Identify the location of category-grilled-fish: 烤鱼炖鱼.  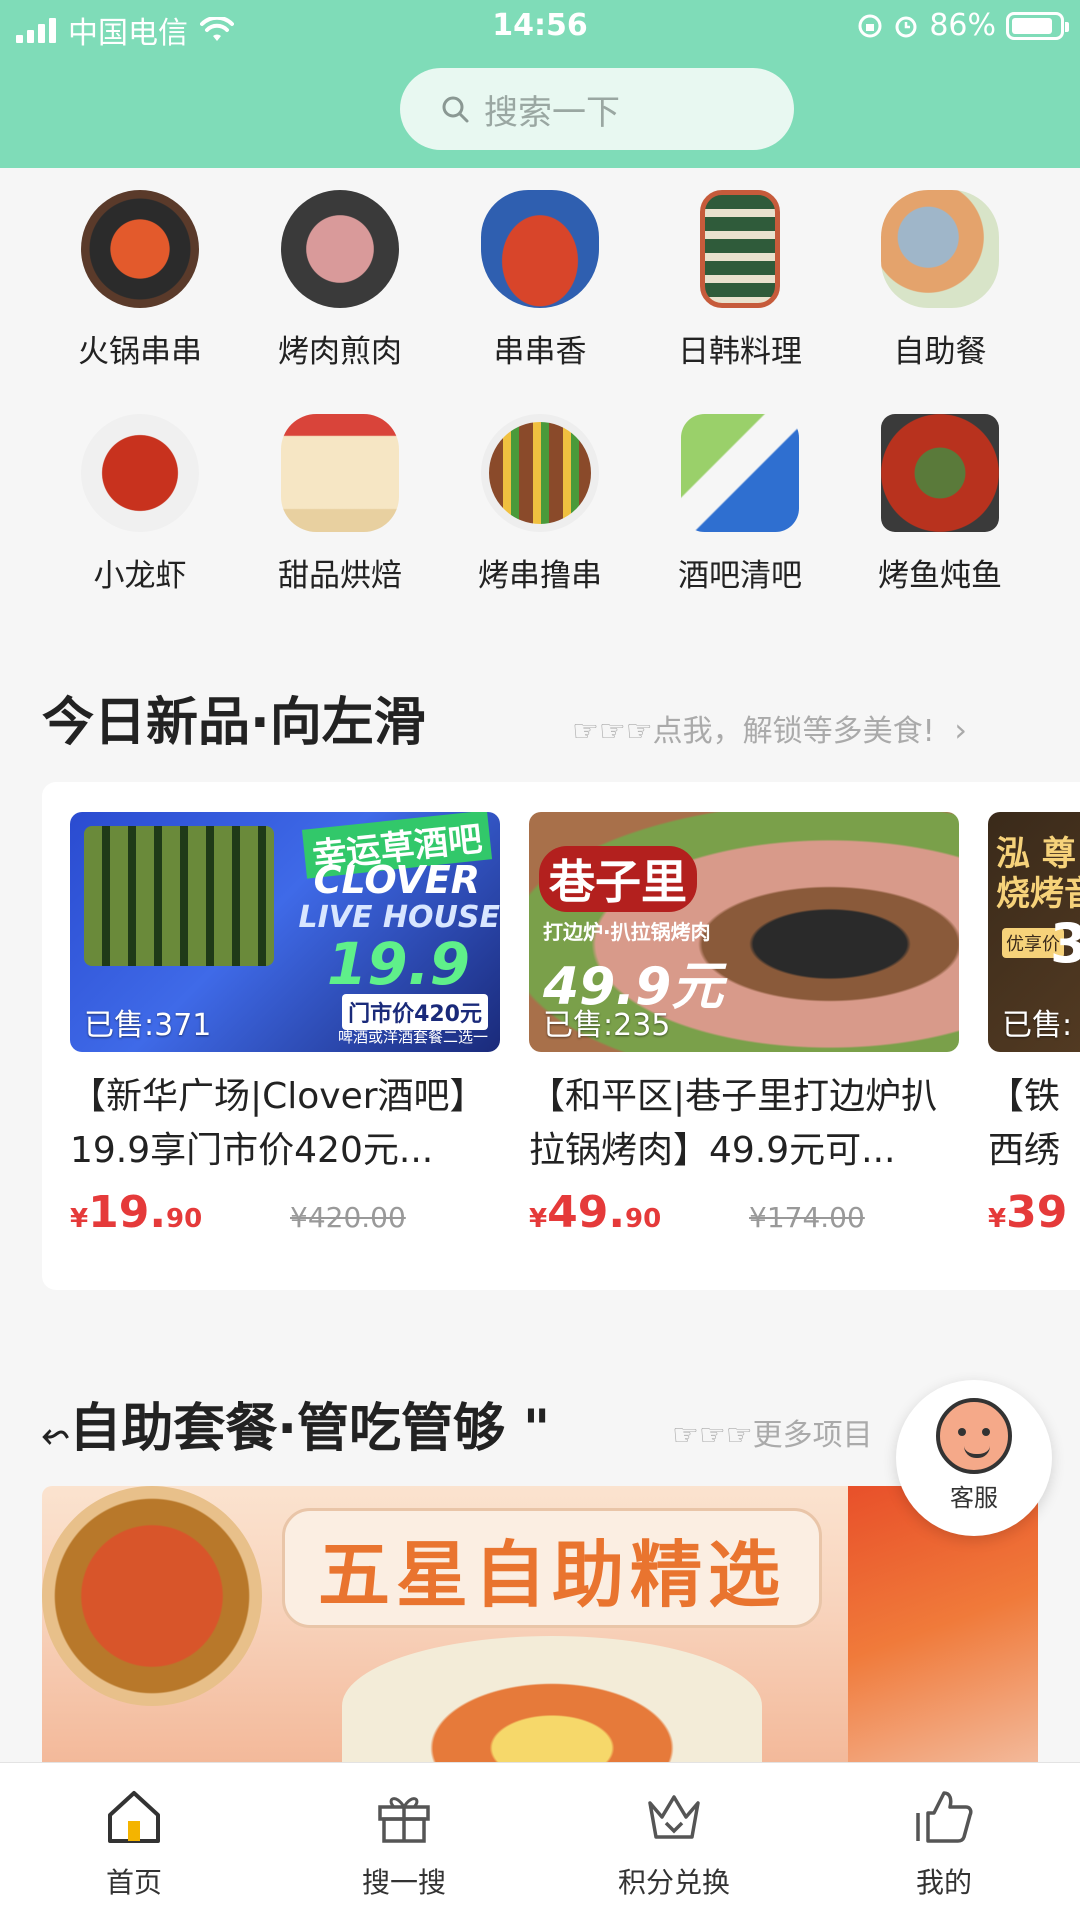
(940, 504).